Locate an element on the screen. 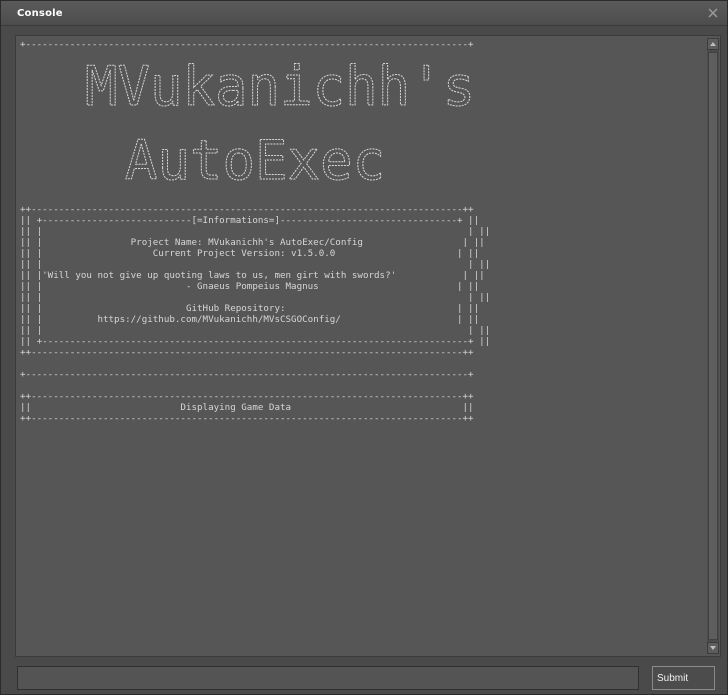 Image resolution: width=728 pixels, height=695 pixels. banner-line-1: MVukanichh's is located at coordinates (280, 86).